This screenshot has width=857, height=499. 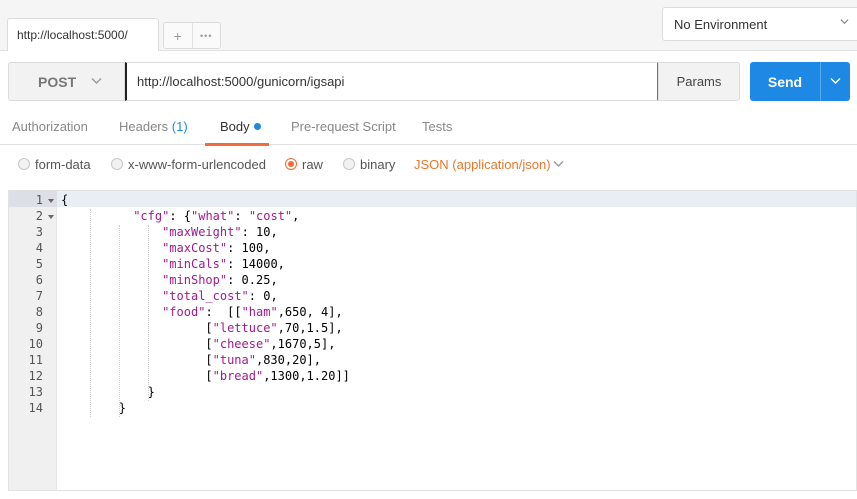 I want to click on line-number: 9, so click(x=39, y=328).